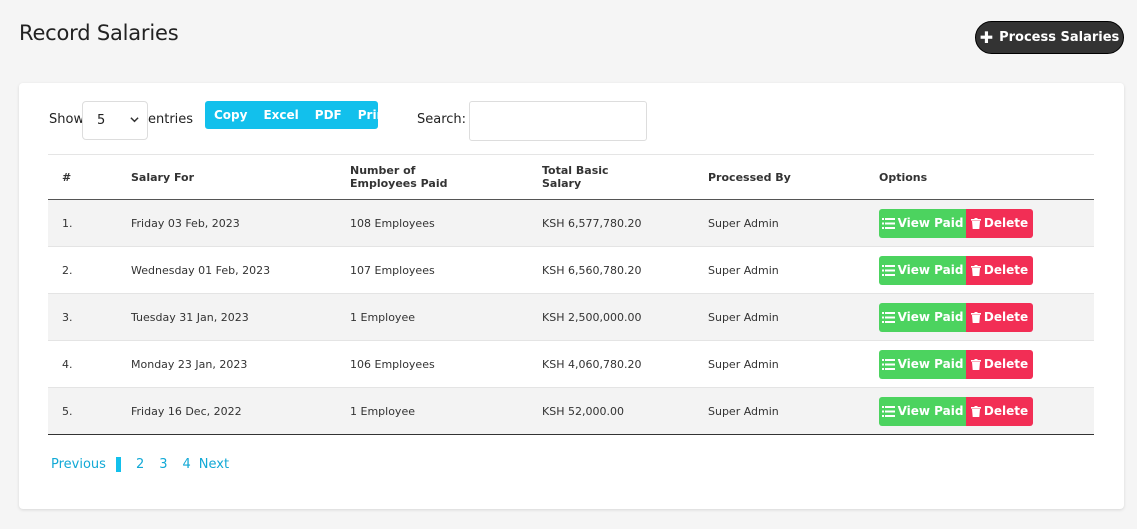 Image resolution: width=1137 pixels, height=529 pixels. I want to click on pagination-previous: Previous, so click(78, 464).